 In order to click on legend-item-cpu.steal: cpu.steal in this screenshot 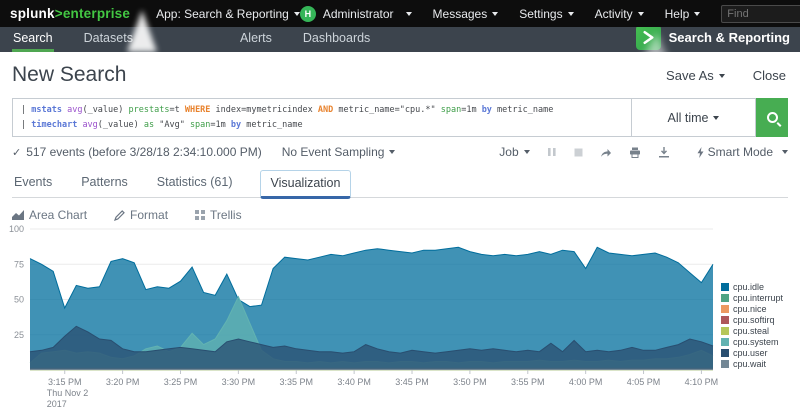, I will do `click(751, 331)`.